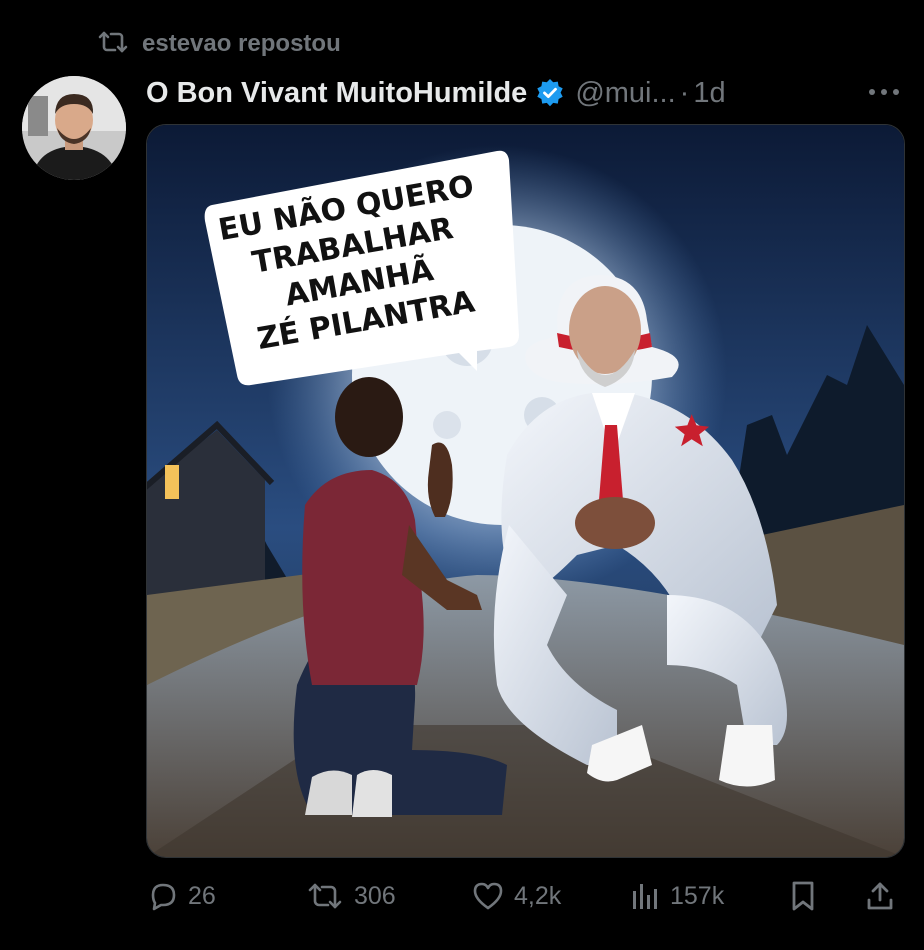 This screenshot has width=924, height=950. I want to click on bookmark-icon, so click(803, 896).